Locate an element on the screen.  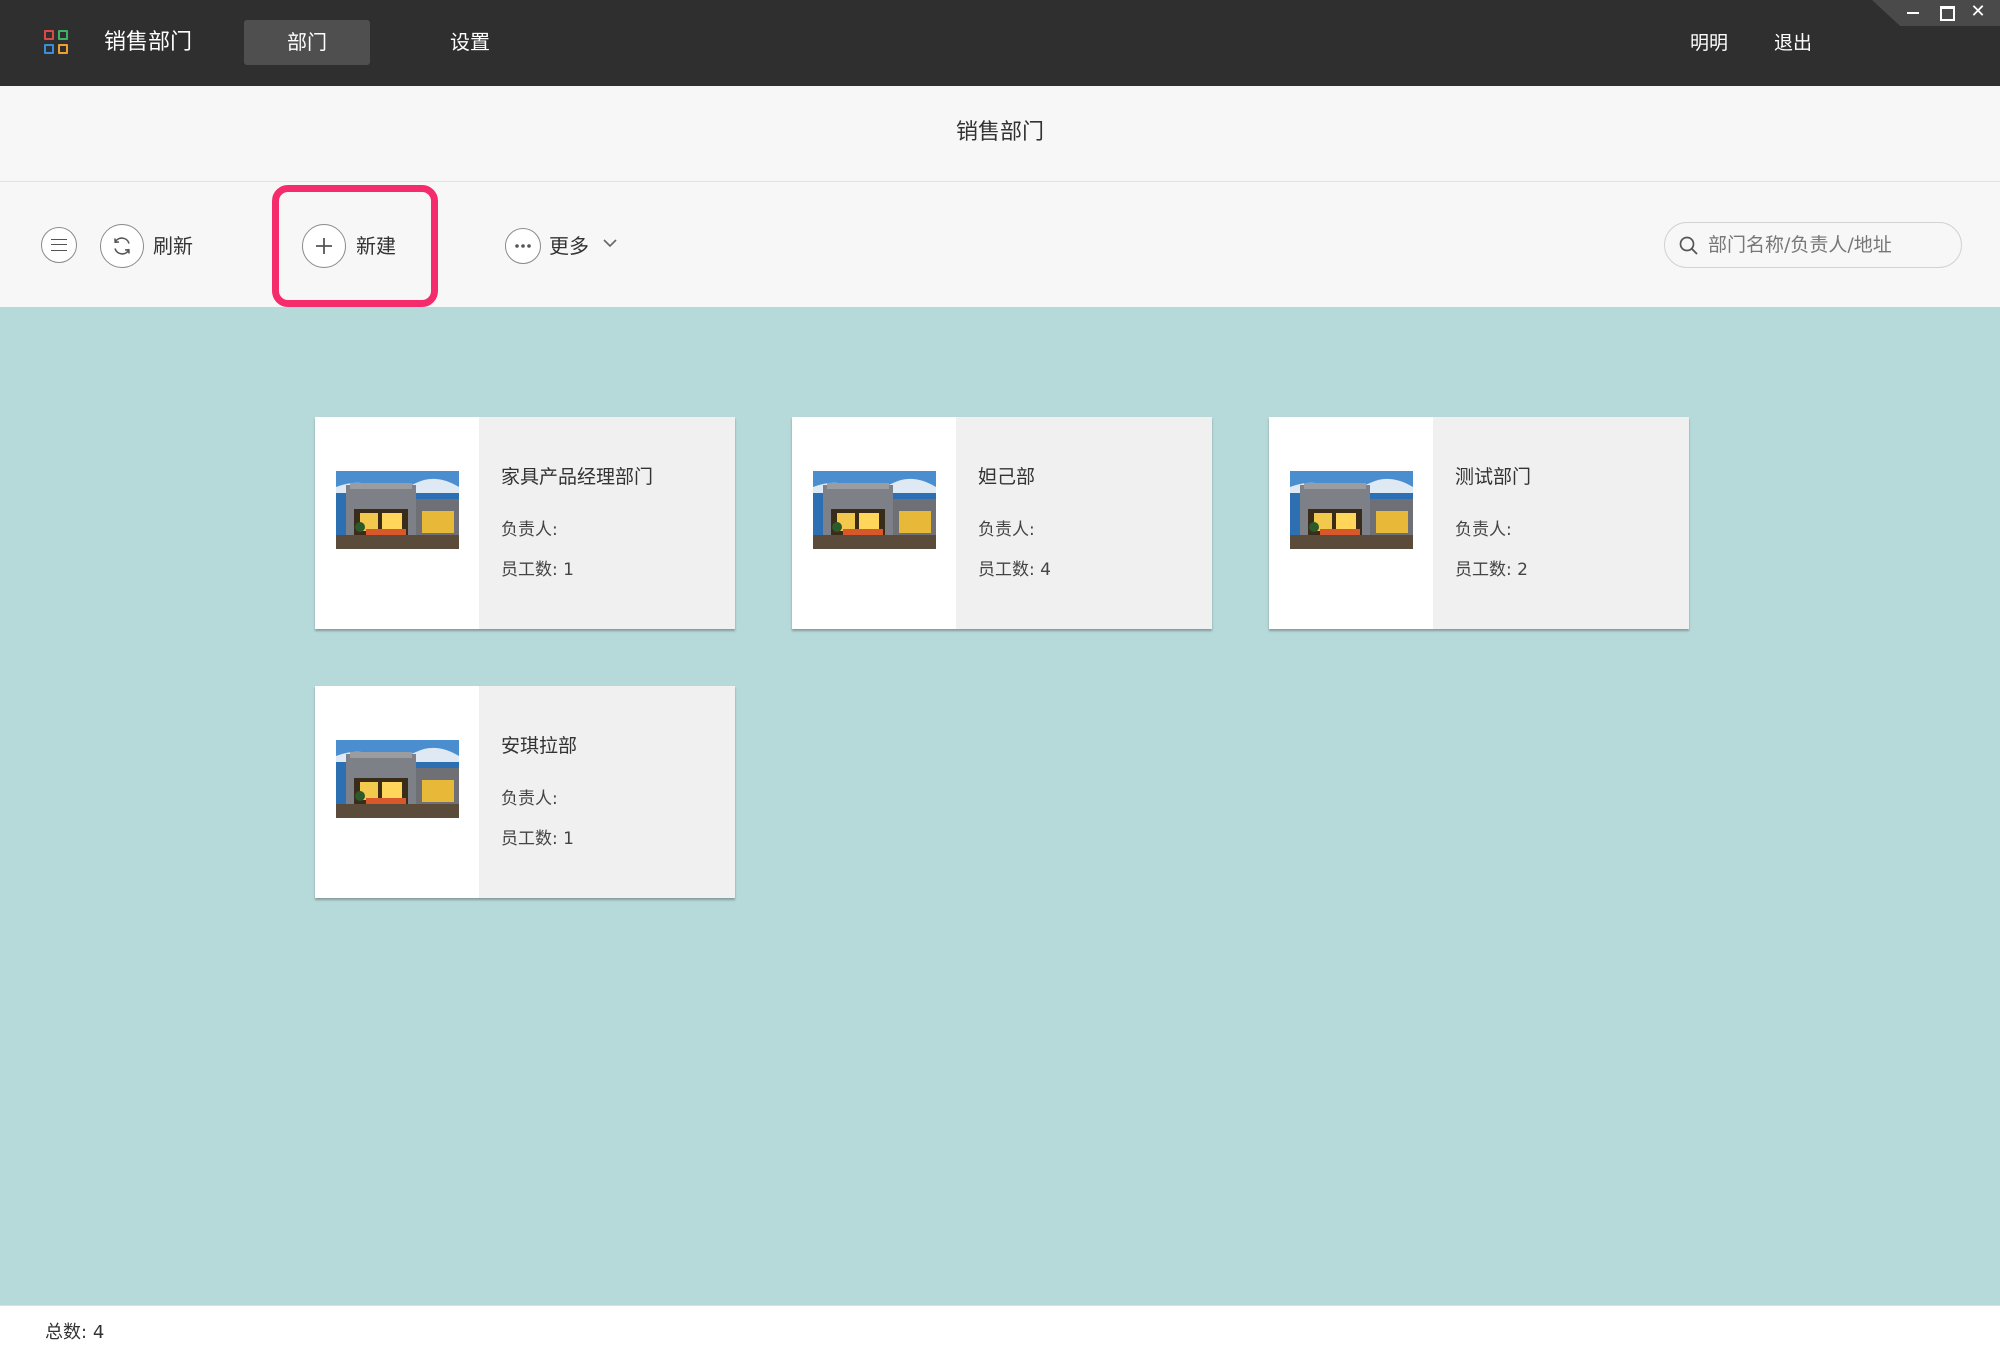
total-count: 总数: 4 is located at coordinates (74, 1333).